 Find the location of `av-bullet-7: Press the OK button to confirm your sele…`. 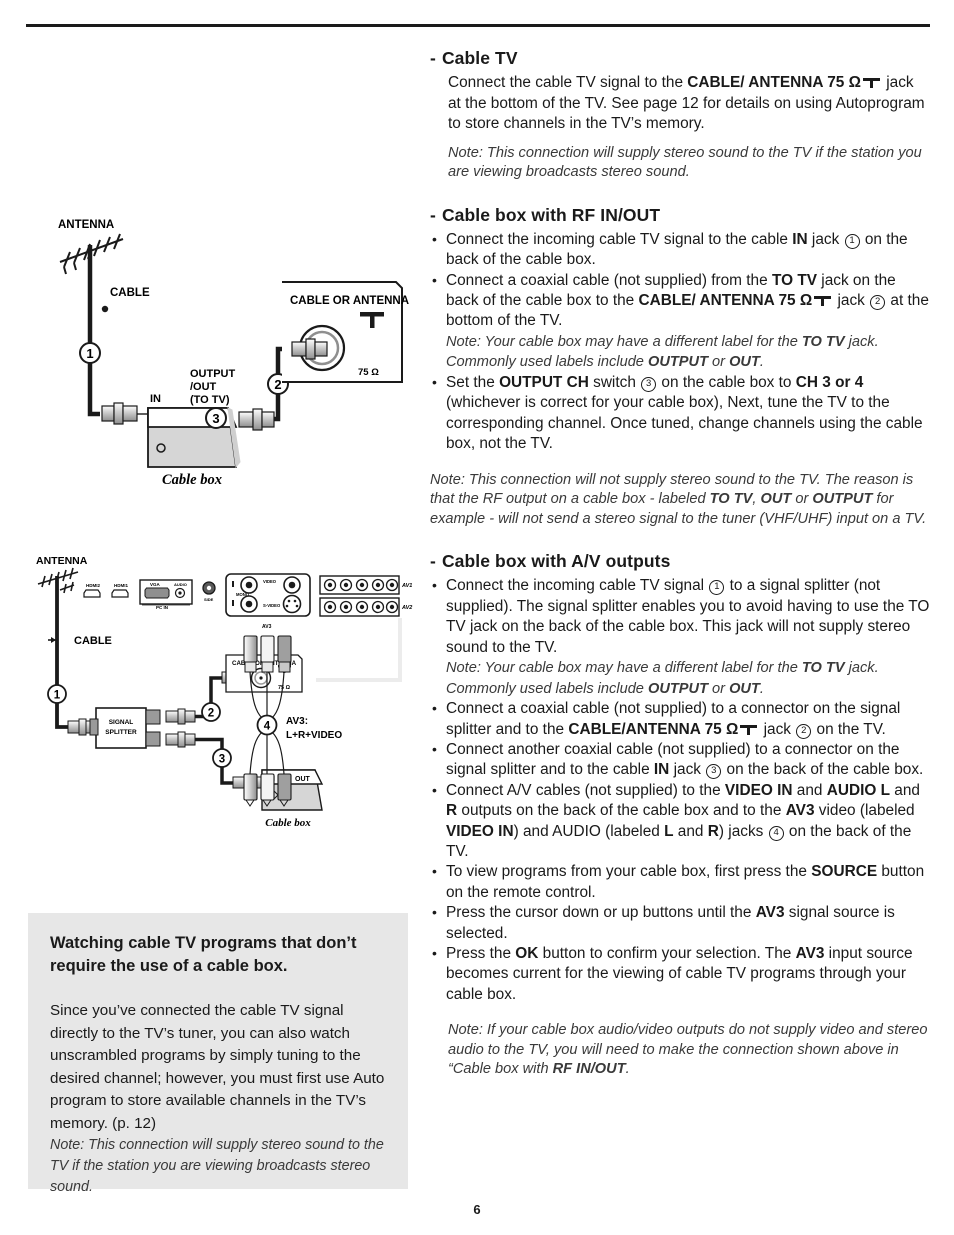

av-bullet-7: Press the OK button to confirm your sele… is located at coordinates (680, 974).